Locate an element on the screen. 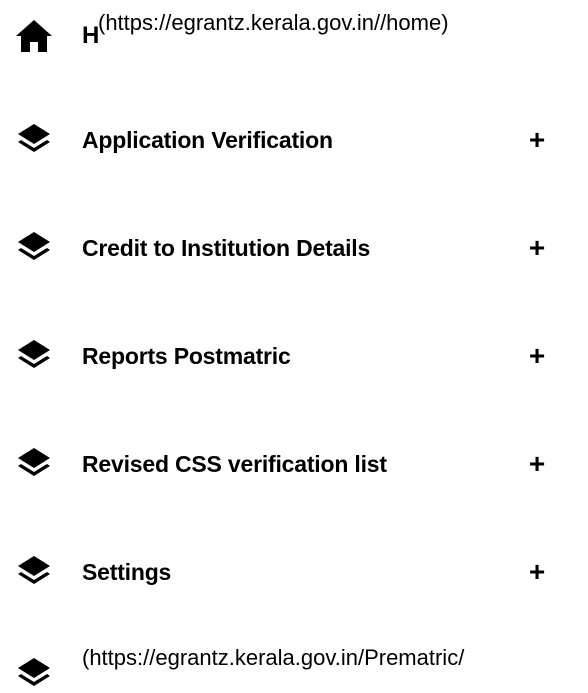  sidebar-item-reports-postmatric: Reports Postmatric + is located at coordinates (294, 356).